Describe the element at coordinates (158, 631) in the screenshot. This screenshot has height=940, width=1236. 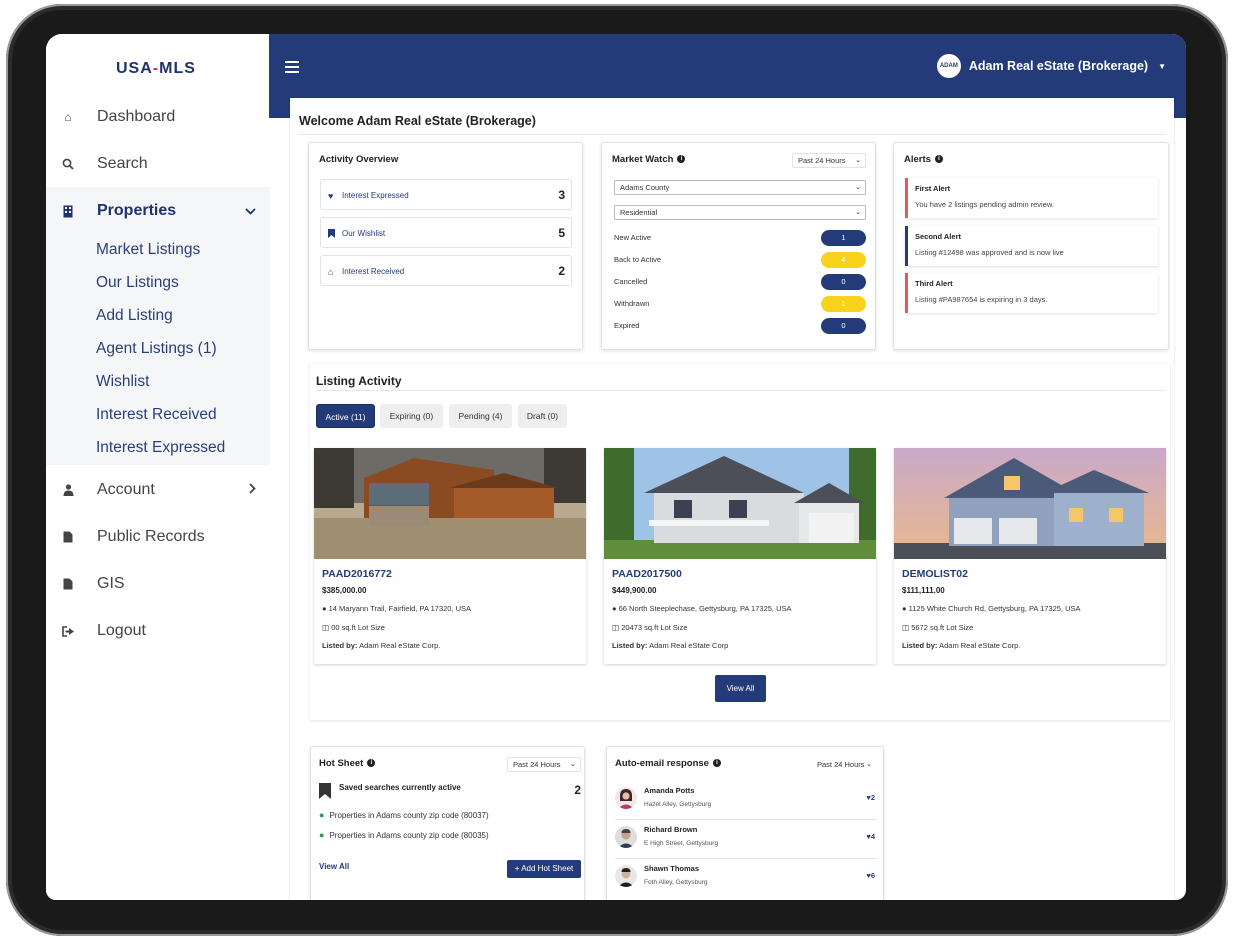
I see `sidebar-item-logout: Logout` at that location.